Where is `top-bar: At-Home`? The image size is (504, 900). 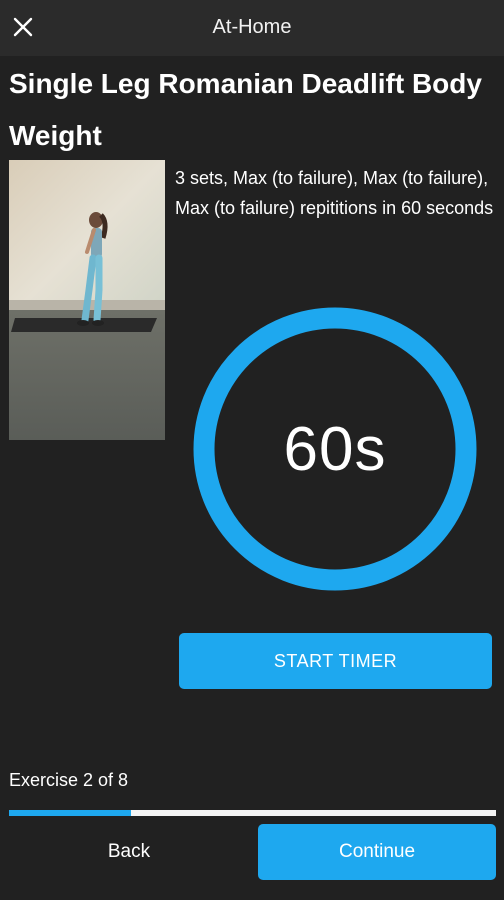
top-bar: At-Home is located at coordinates (252, 28).